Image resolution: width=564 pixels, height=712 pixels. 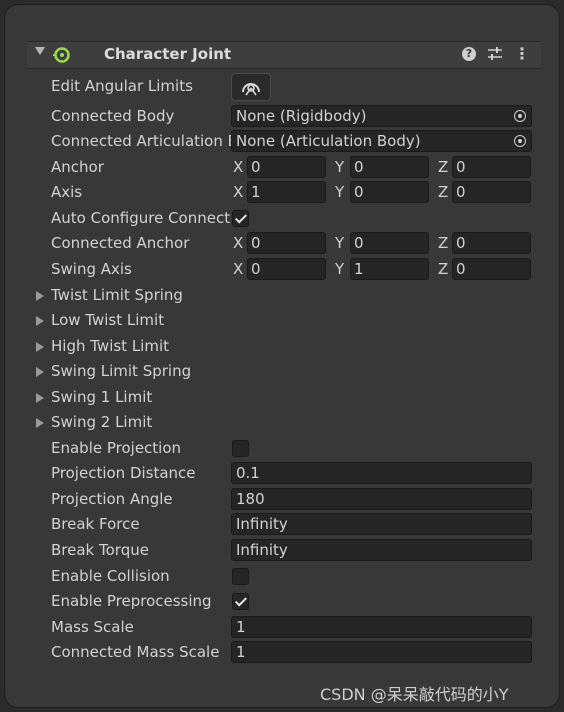 I want to click on component-header: Character Joint ? ⋮, so click(x=284, y=55).